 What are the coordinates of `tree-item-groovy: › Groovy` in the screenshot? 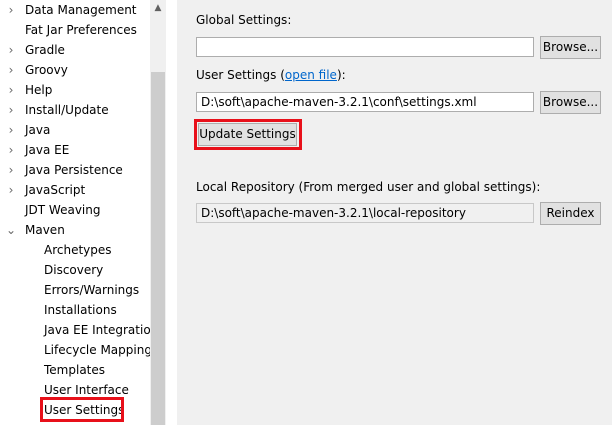 It's located at (75, 70).